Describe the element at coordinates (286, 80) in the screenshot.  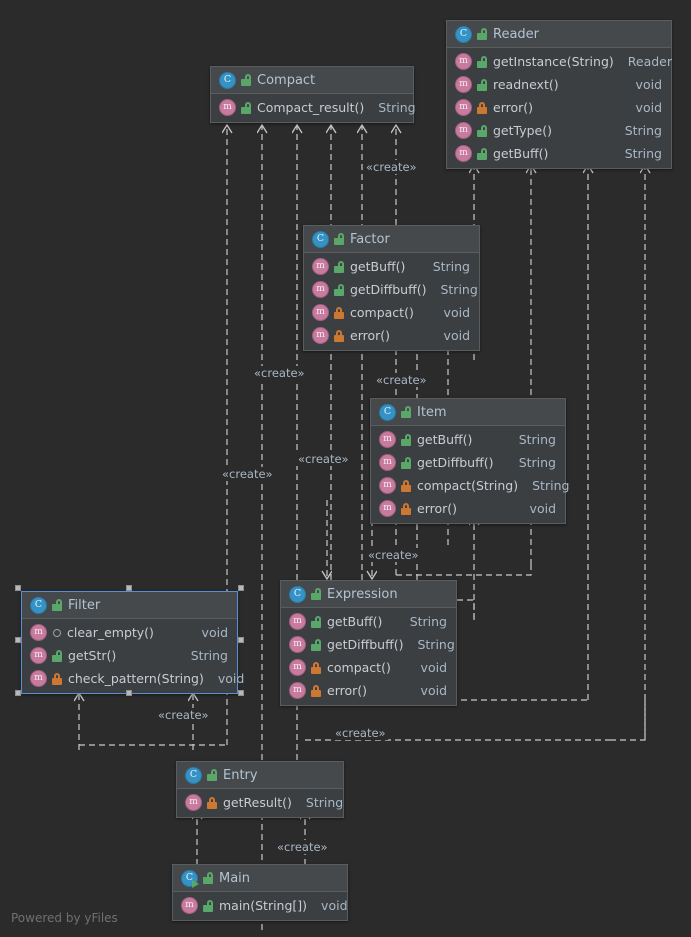
I see `class-name: Compact` at that location.